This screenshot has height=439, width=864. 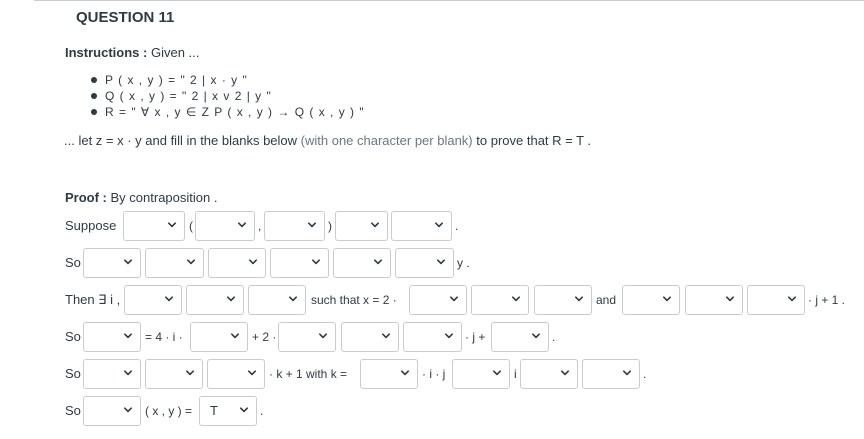 What do you see at coordinates (86, 197) in the screenshot?
I see `proof-label: Proof :` at bounding box center [86, 197].